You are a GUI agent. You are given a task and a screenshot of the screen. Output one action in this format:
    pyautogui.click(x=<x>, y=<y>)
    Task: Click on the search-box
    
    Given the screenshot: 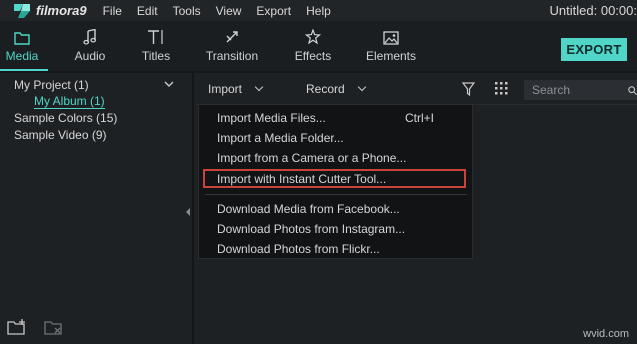 What is the action you would take?
    pyautogui.click(x=580, y=90)
    